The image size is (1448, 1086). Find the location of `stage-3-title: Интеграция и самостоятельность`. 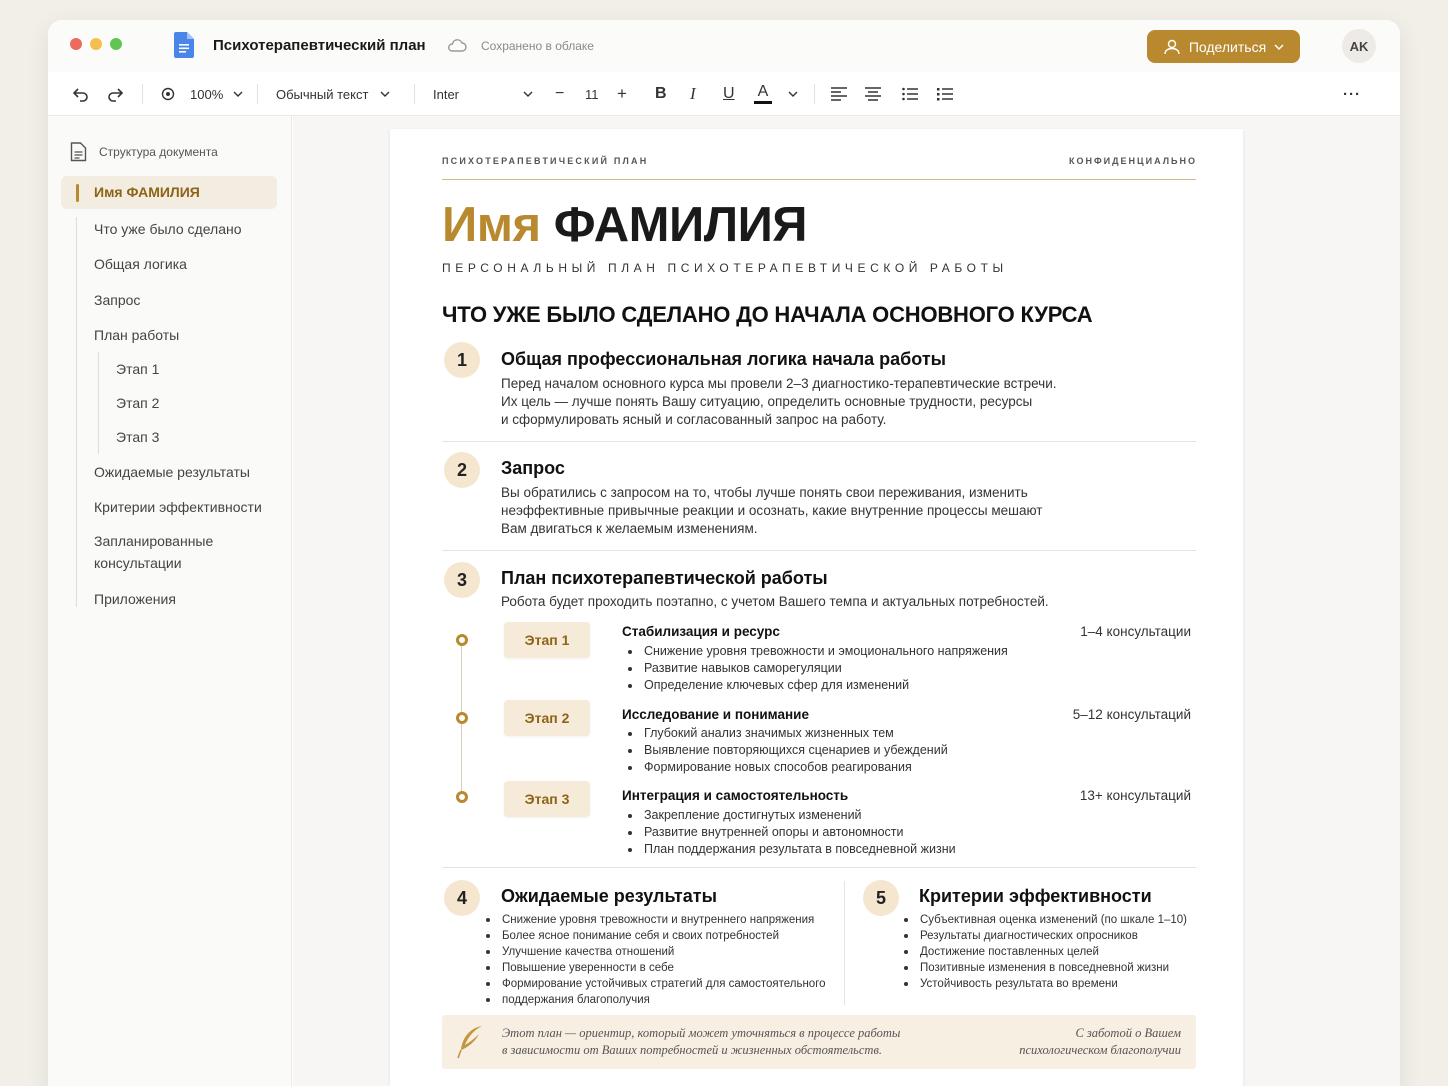

stage-3-title: Интеграция и самостоятельность is located at coordinates (735, 795).